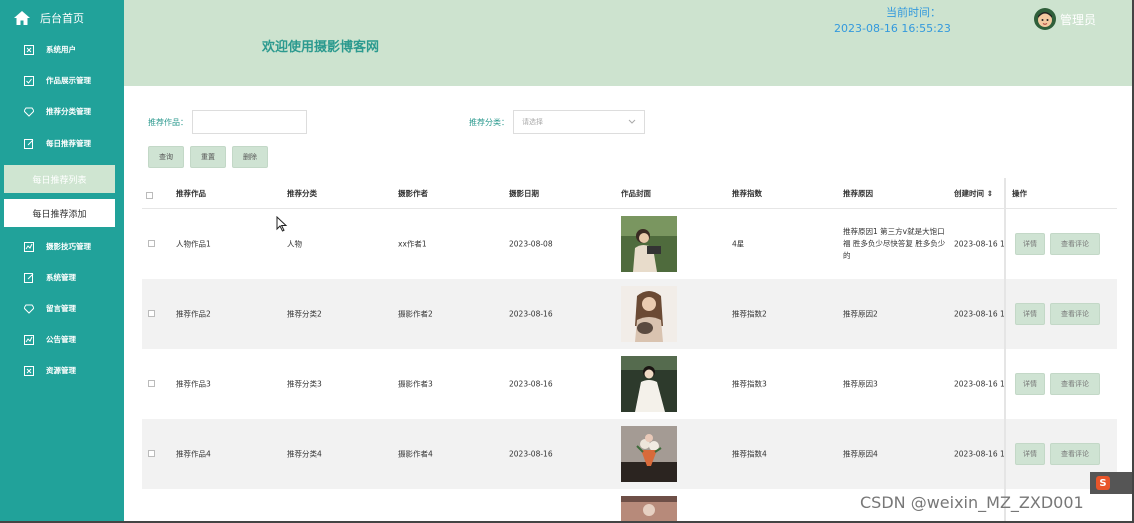  What do you see at coordinates (749, 314) in the screenshot?
I see `cell-index: 推荐指数2` at bounding box center [749, 314].